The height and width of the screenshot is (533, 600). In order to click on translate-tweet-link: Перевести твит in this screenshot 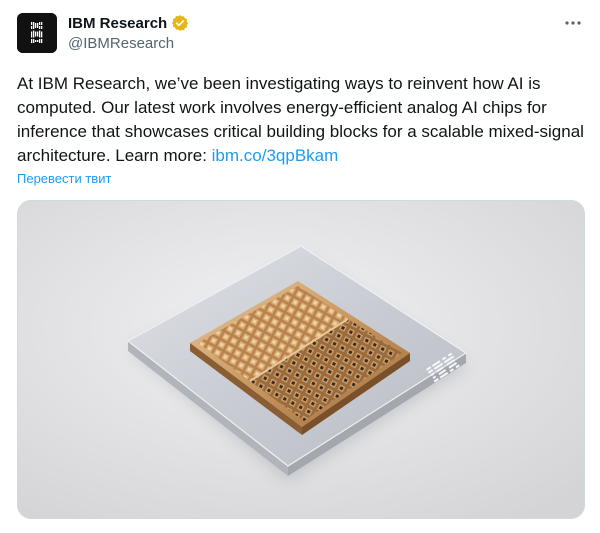, I will do `click(64, 178)`.